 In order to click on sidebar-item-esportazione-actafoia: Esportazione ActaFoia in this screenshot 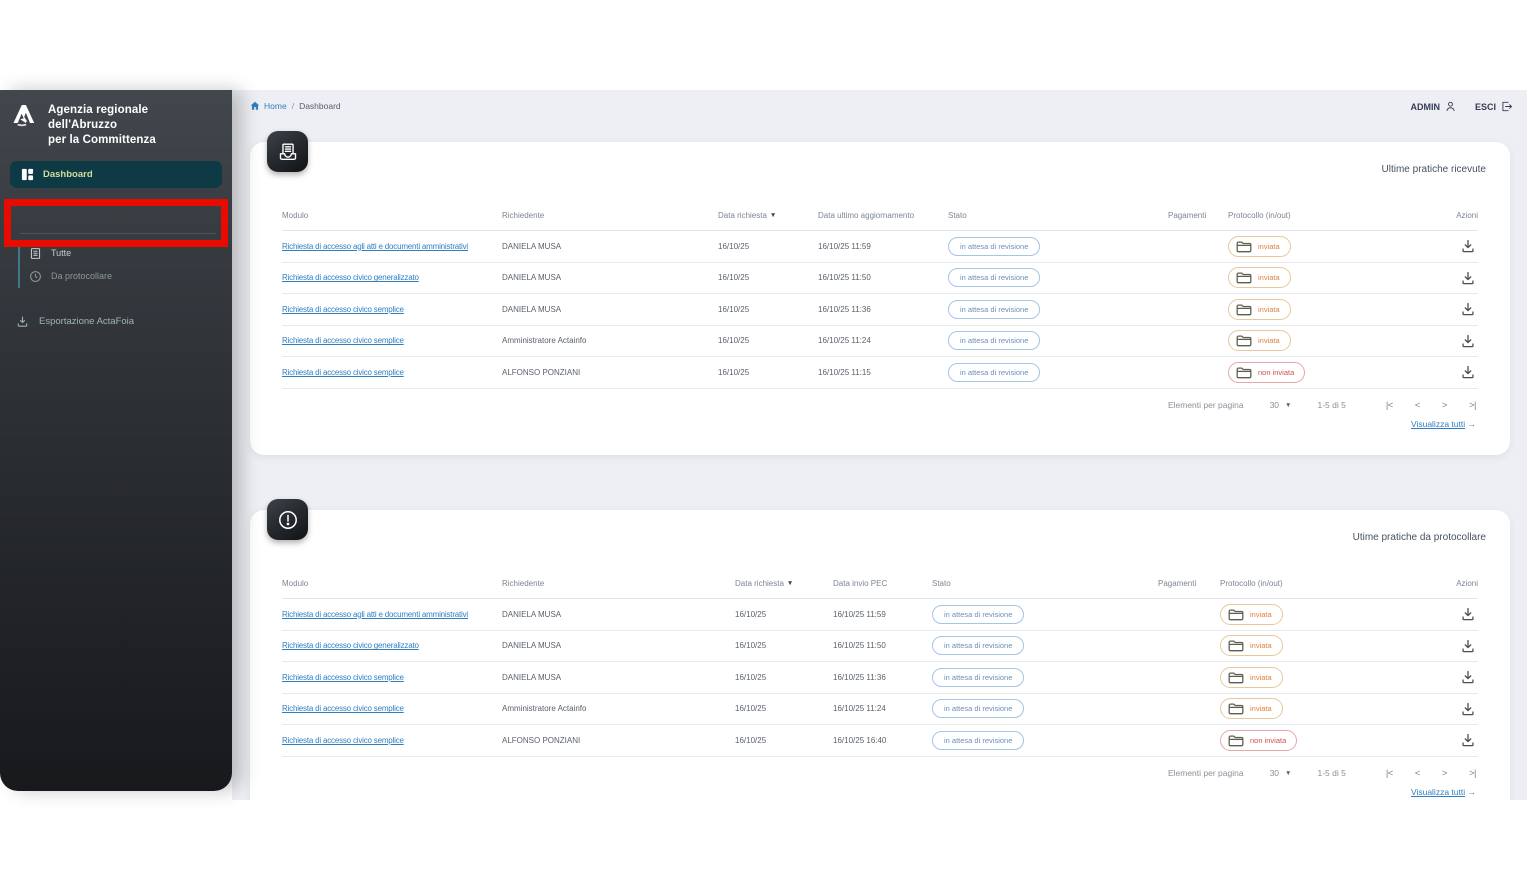, I will do `click(124, 321)`.